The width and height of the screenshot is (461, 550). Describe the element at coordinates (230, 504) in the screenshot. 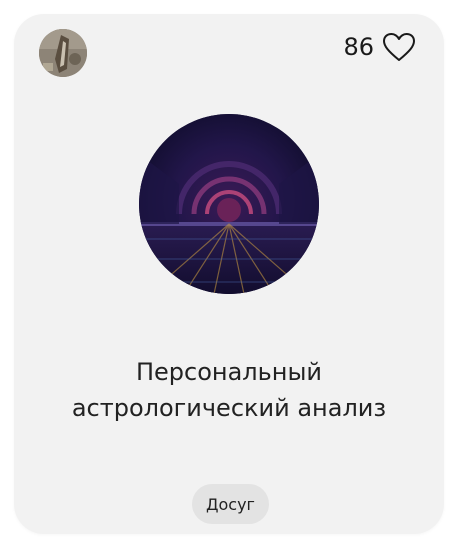

I see `category-tag: Досуг` at that location.